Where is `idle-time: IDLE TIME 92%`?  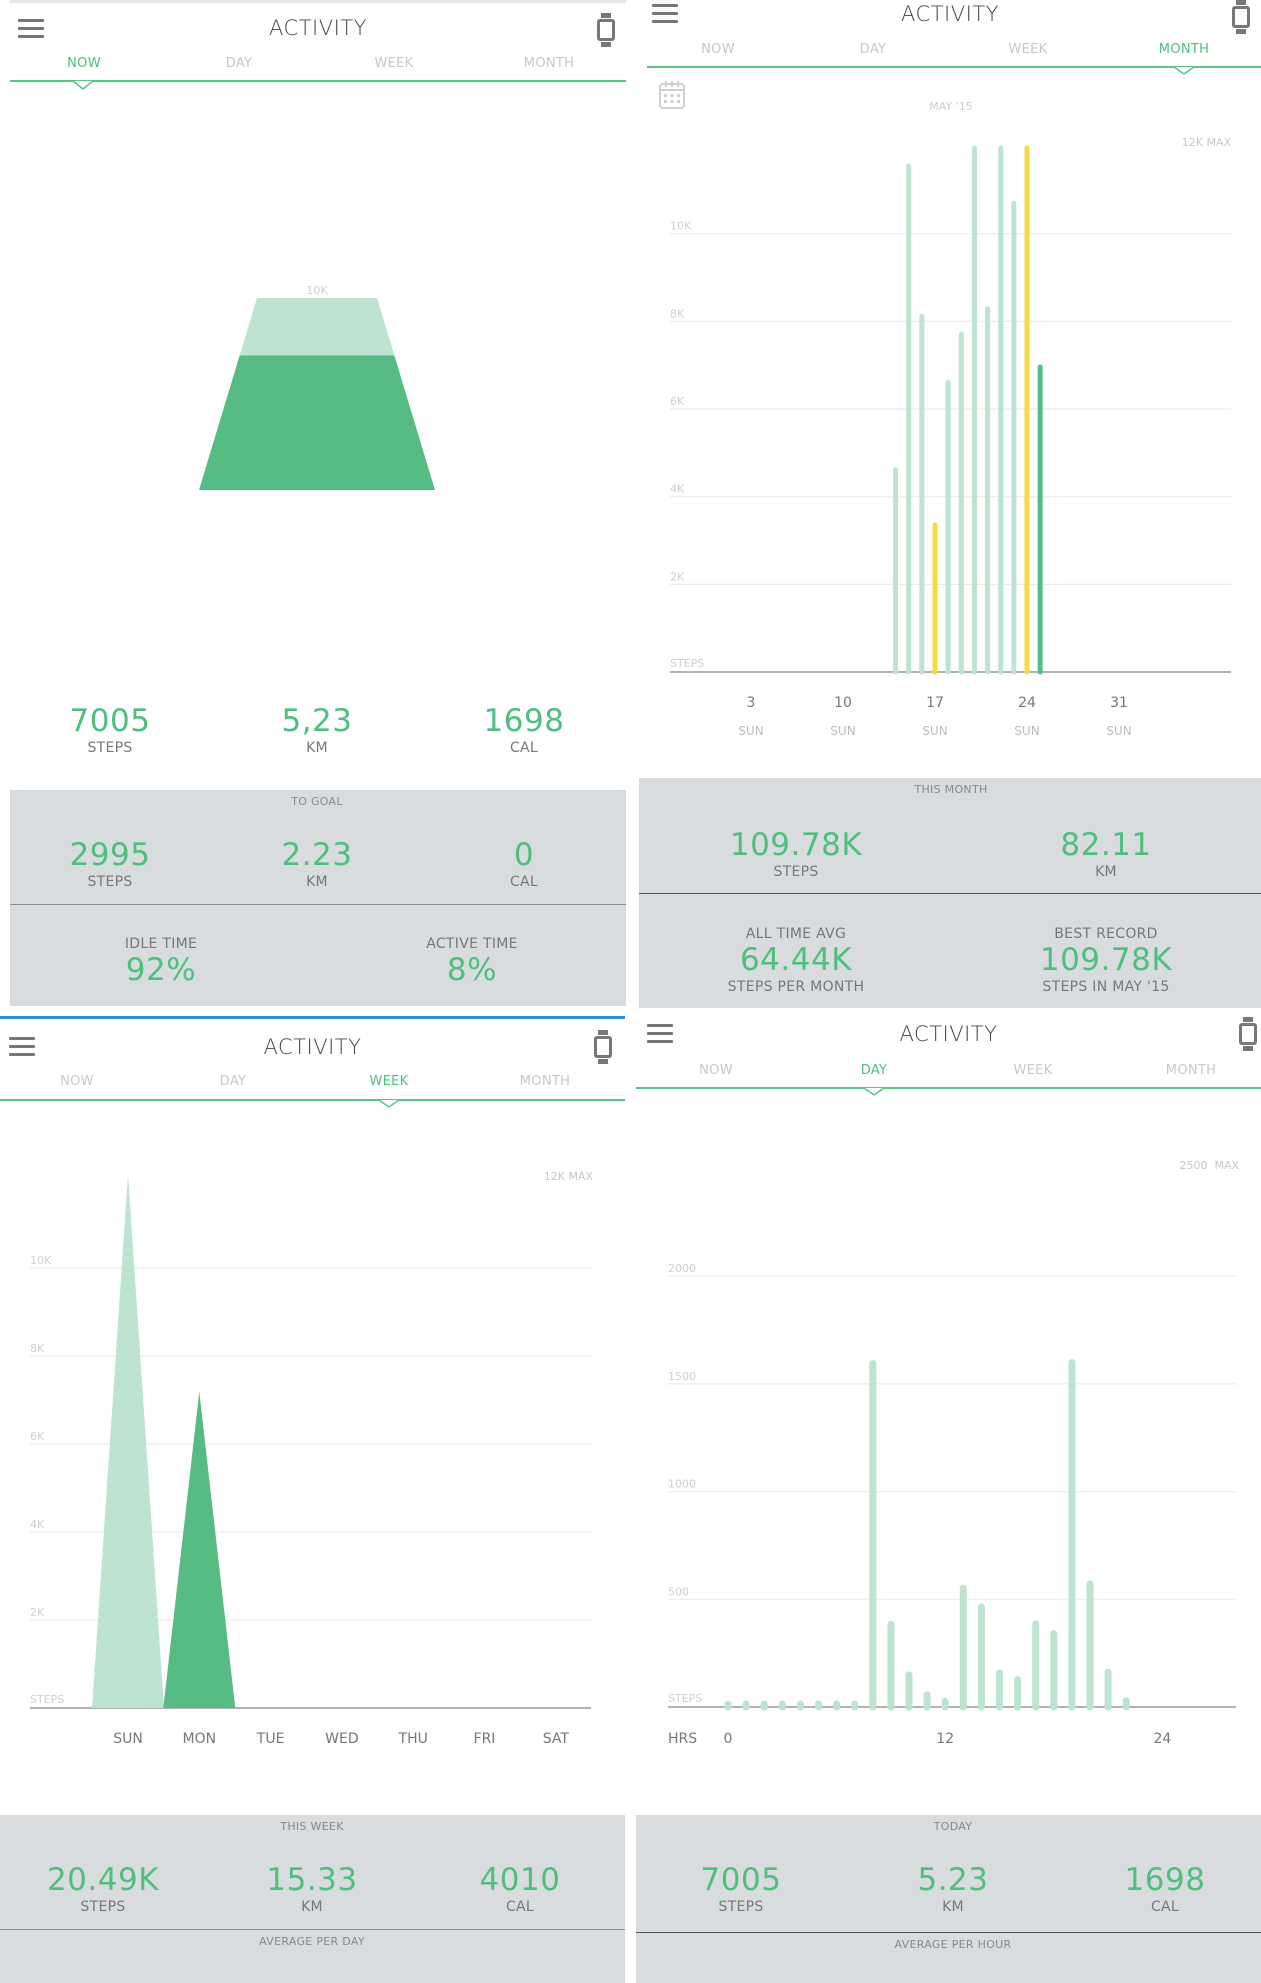 idle-time: IDLE TIME 92% is located at coordinates (161, 962).